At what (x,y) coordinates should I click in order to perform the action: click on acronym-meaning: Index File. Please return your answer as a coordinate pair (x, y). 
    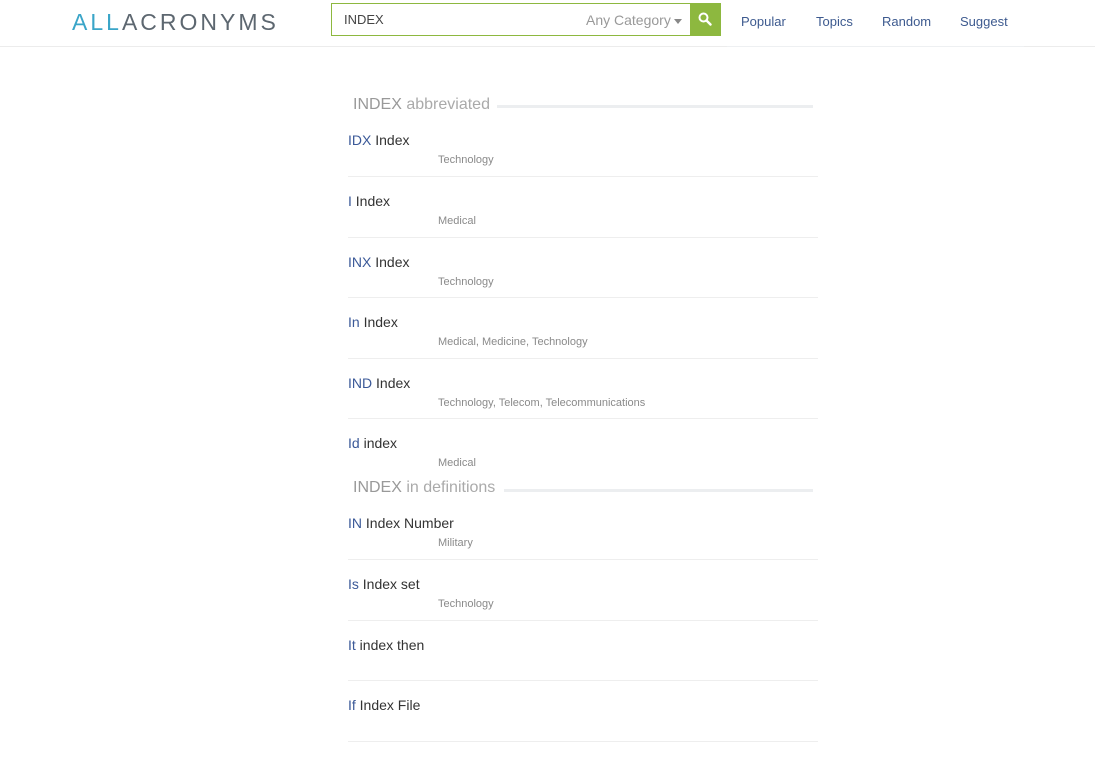
    Looking at the image, I should click on (390, 705).